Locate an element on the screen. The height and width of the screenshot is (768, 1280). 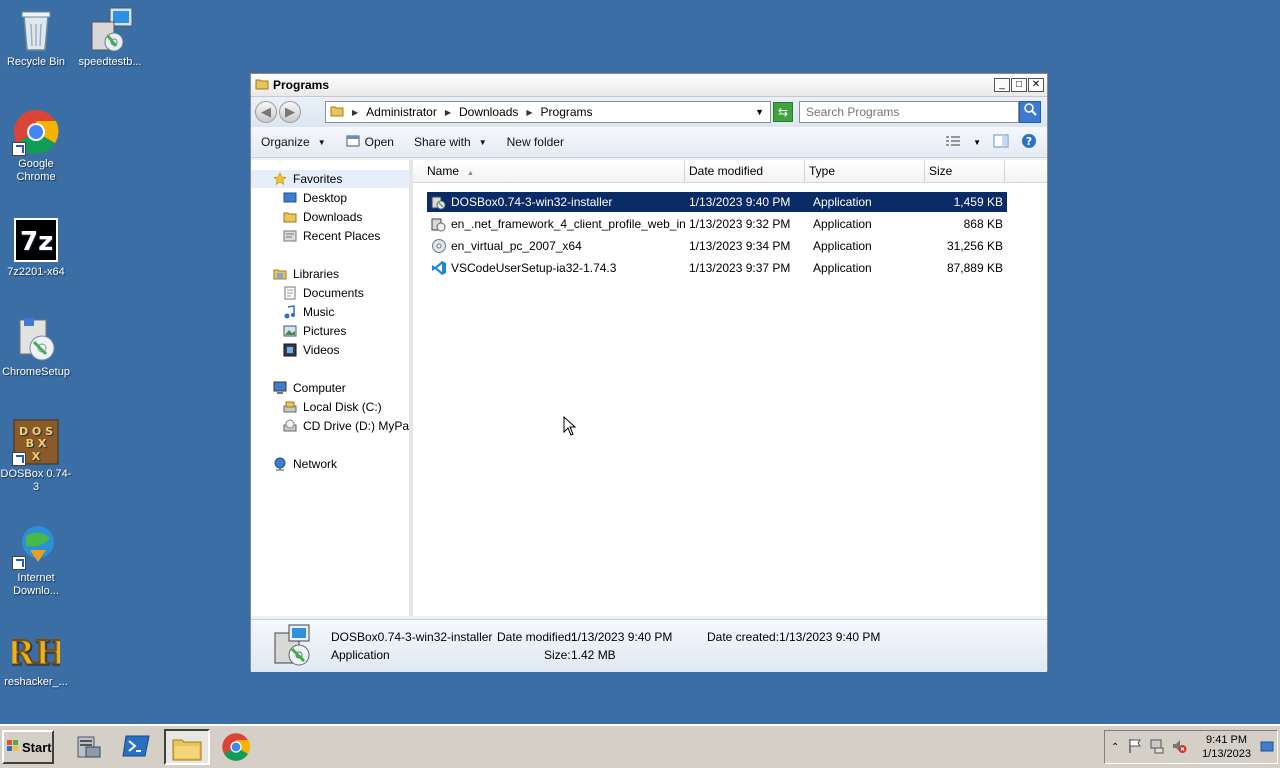
column-header-name: Name ▲ is located at coordinates (549, 171).